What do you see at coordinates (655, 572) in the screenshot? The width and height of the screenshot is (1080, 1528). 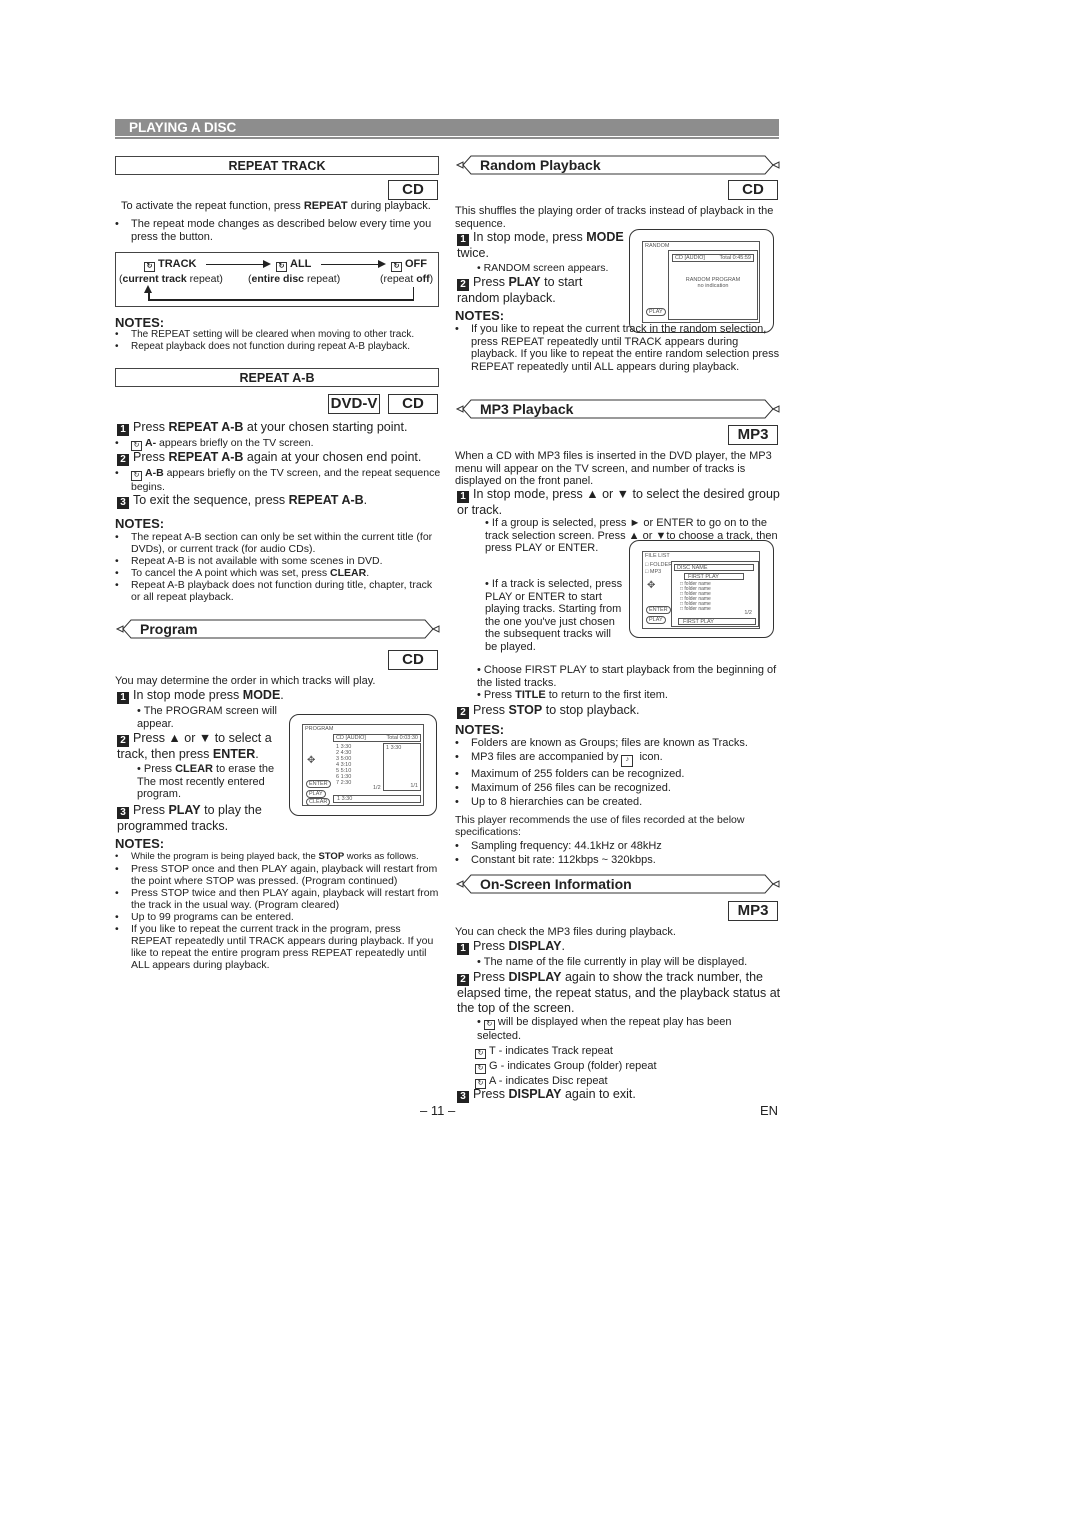 I see `mp3-legend: MP3` at bounding box center [655, 572].